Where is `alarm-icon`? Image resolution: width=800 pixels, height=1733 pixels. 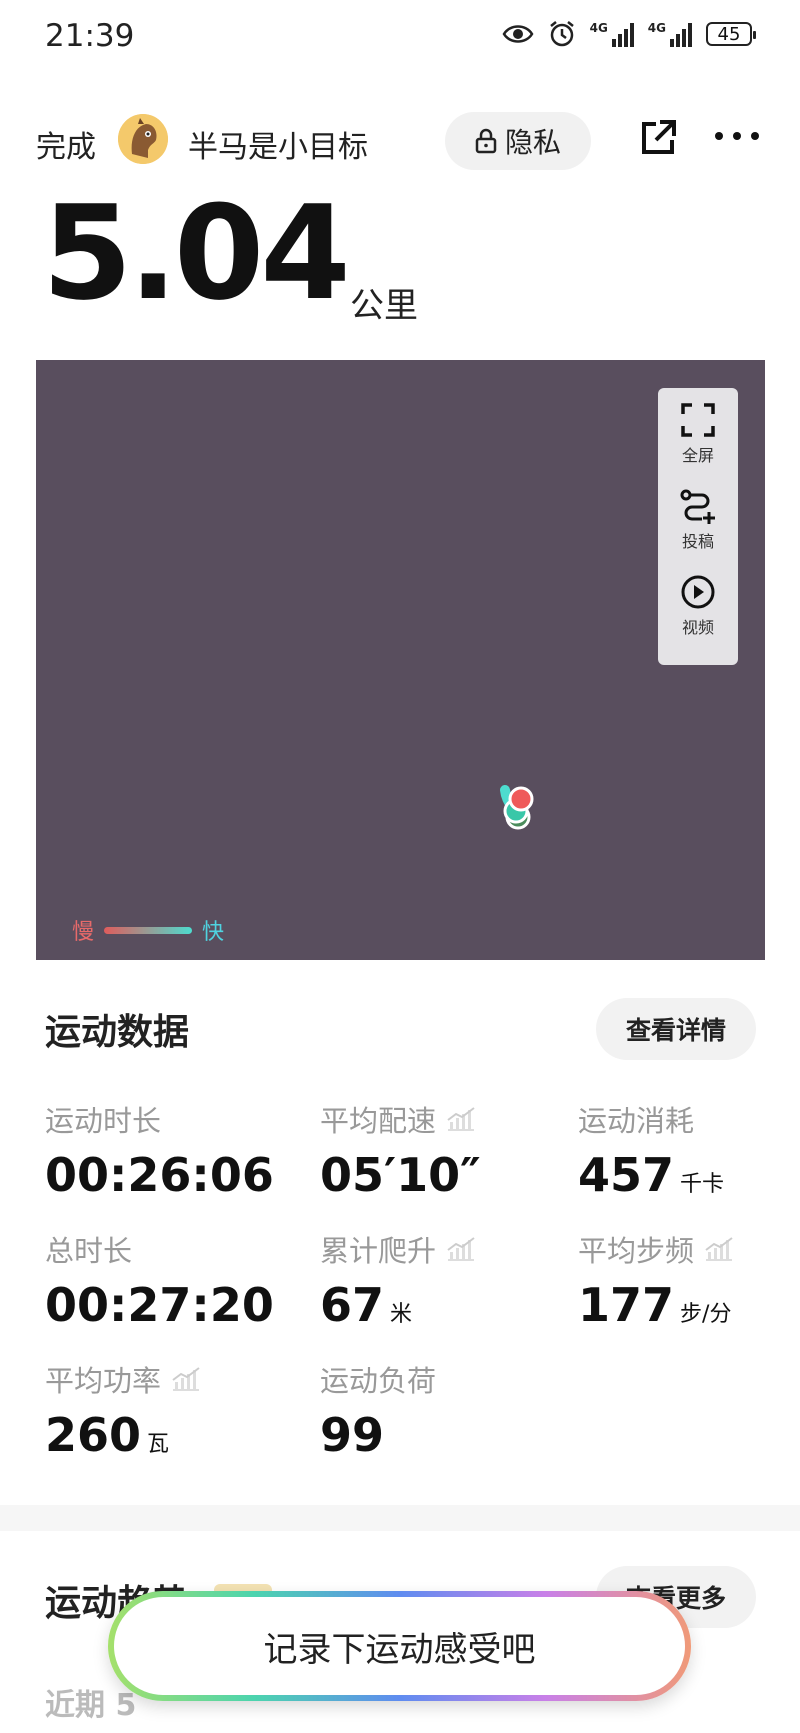 alarm-icon is located at coordinates (561, 34).